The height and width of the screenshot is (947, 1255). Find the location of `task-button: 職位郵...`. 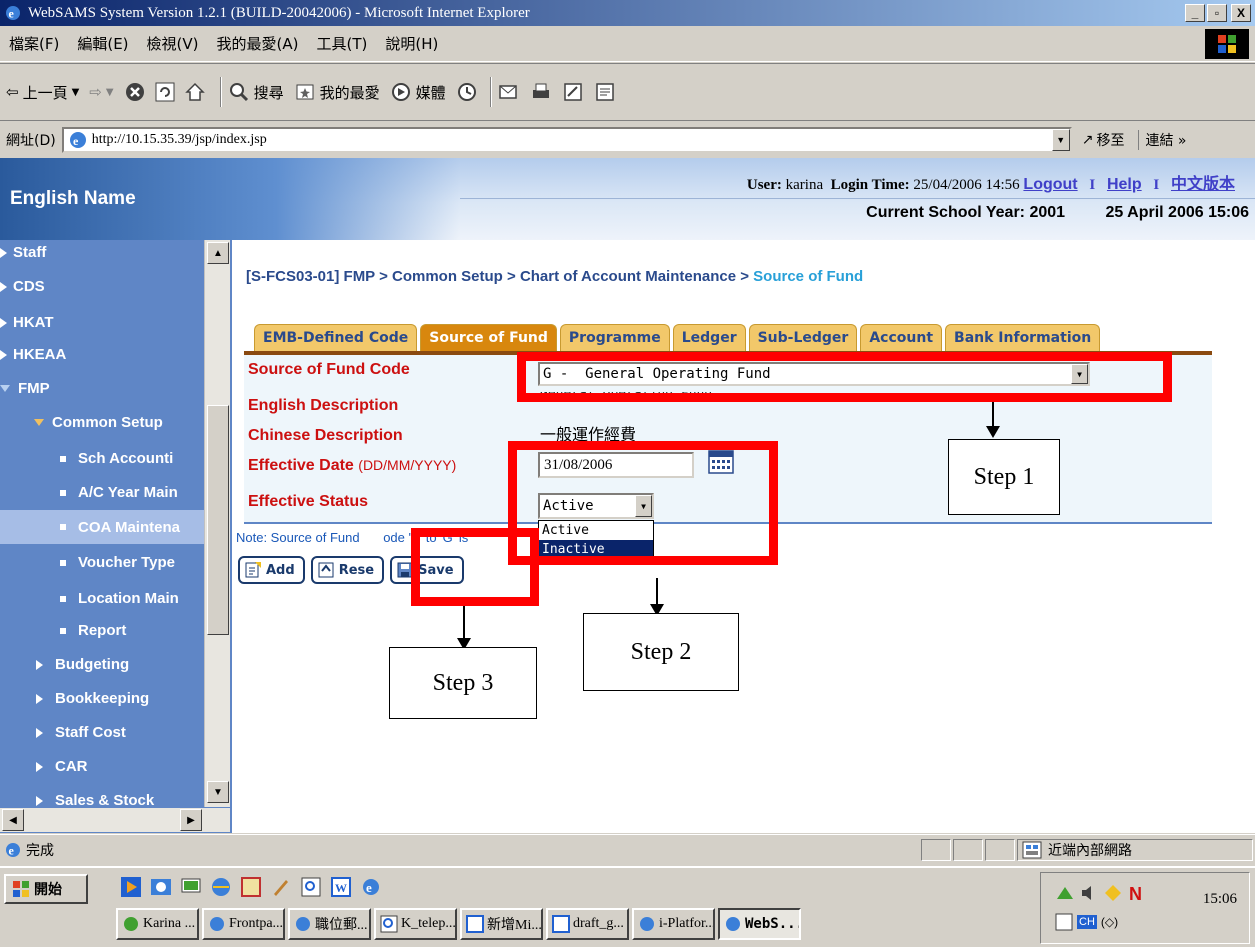

task-button: 職位郵... is located at coordinates (329, 924).